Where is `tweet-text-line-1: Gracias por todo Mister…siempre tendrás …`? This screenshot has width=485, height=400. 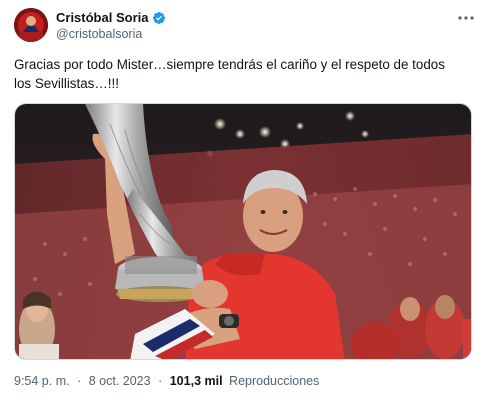
tweet-text-line-1: Gracias por todo Mister…siempre tendrás … is located at coordinates (229, 64).